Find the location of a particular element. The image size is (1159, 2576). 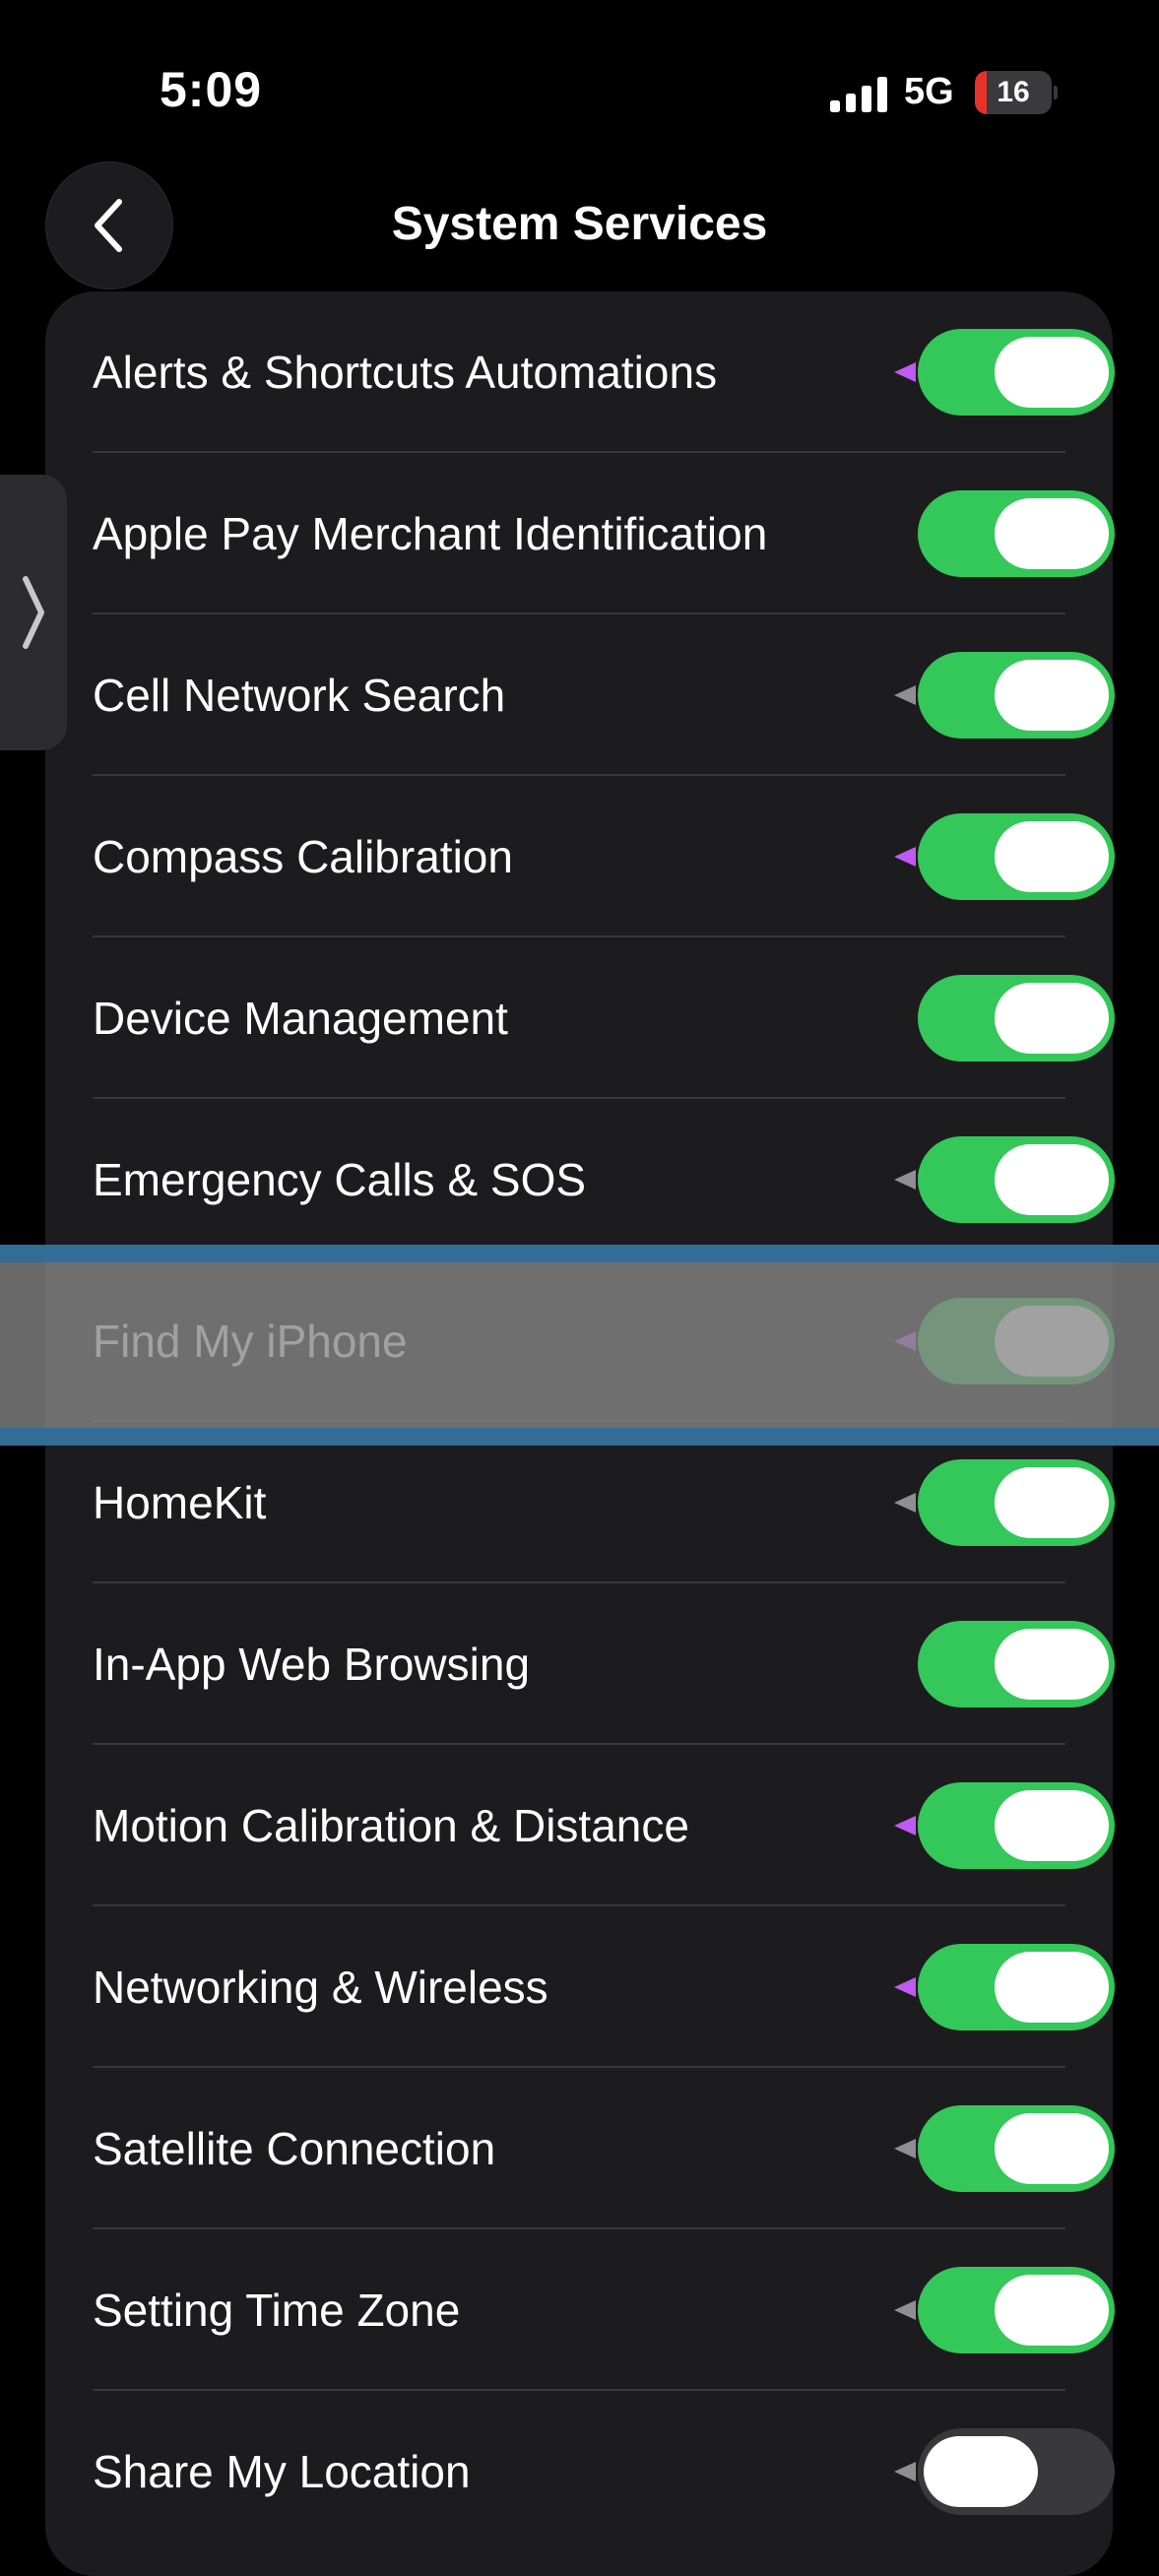

service-label: Networking & Wireless is located at coordinates (320, 1987).